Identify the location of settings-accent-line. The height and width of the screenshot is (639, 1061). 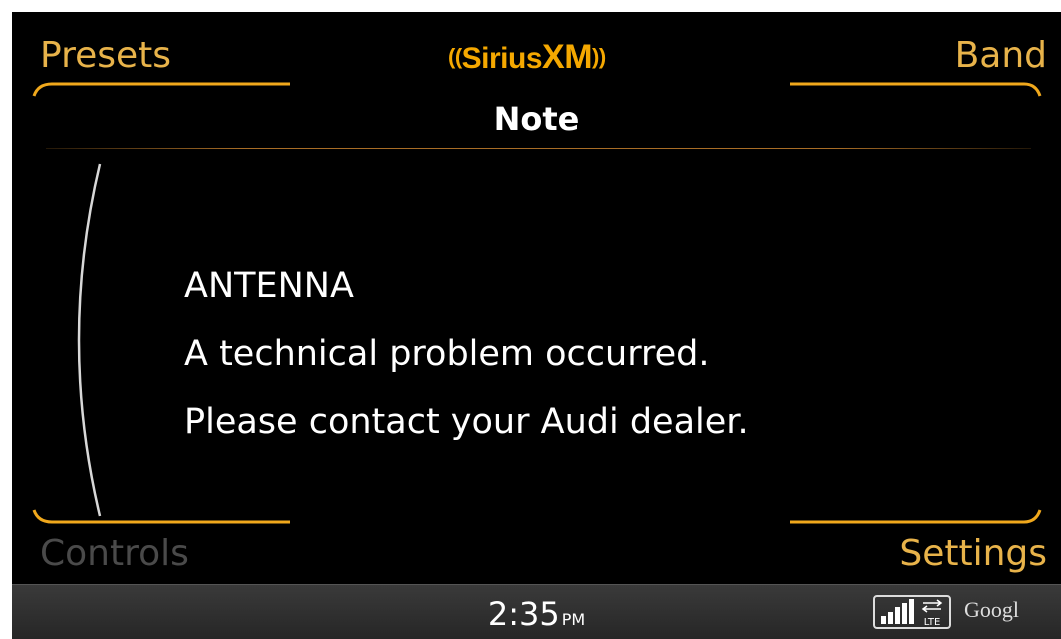
(916, 516).